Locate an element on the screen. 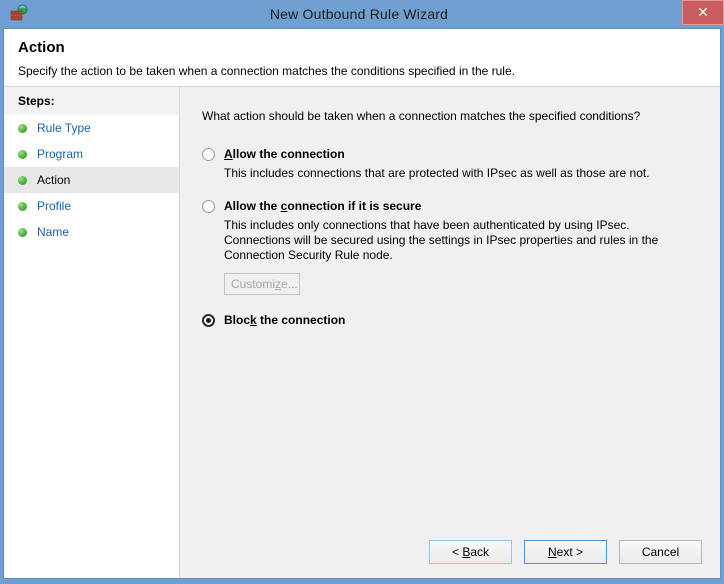  cancel-button: Cancel is located at coordinates (660, 552).